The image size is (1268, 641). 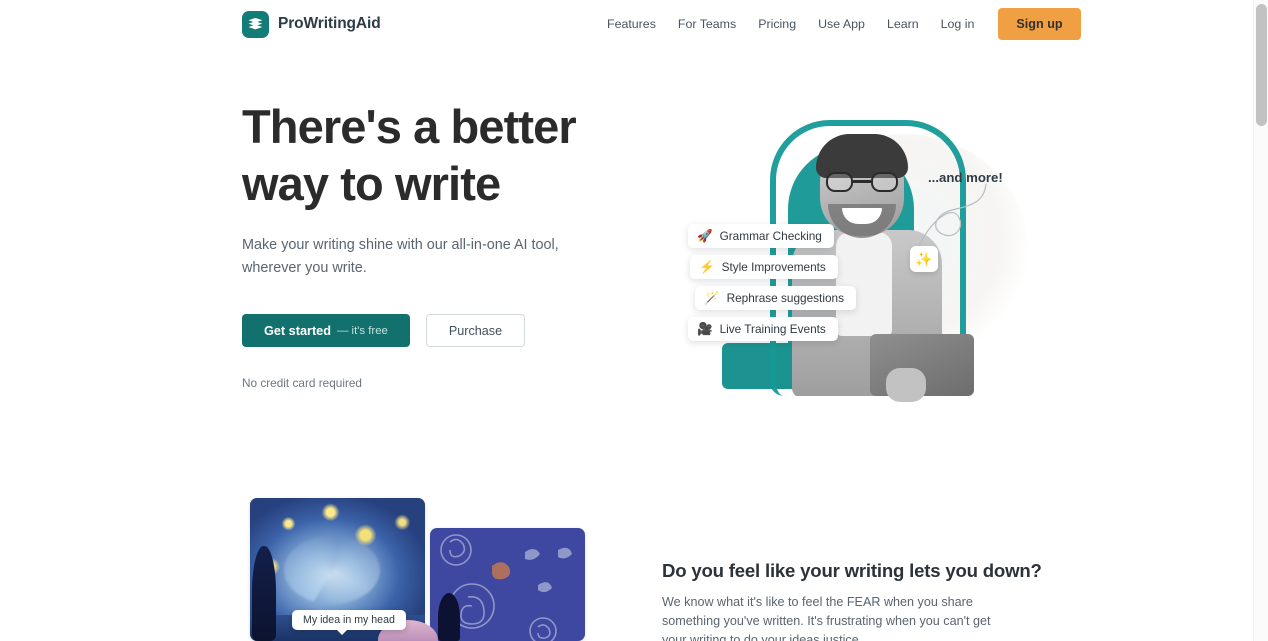 I want to click on starry-cypress-tree, so click(x=264, y=593).